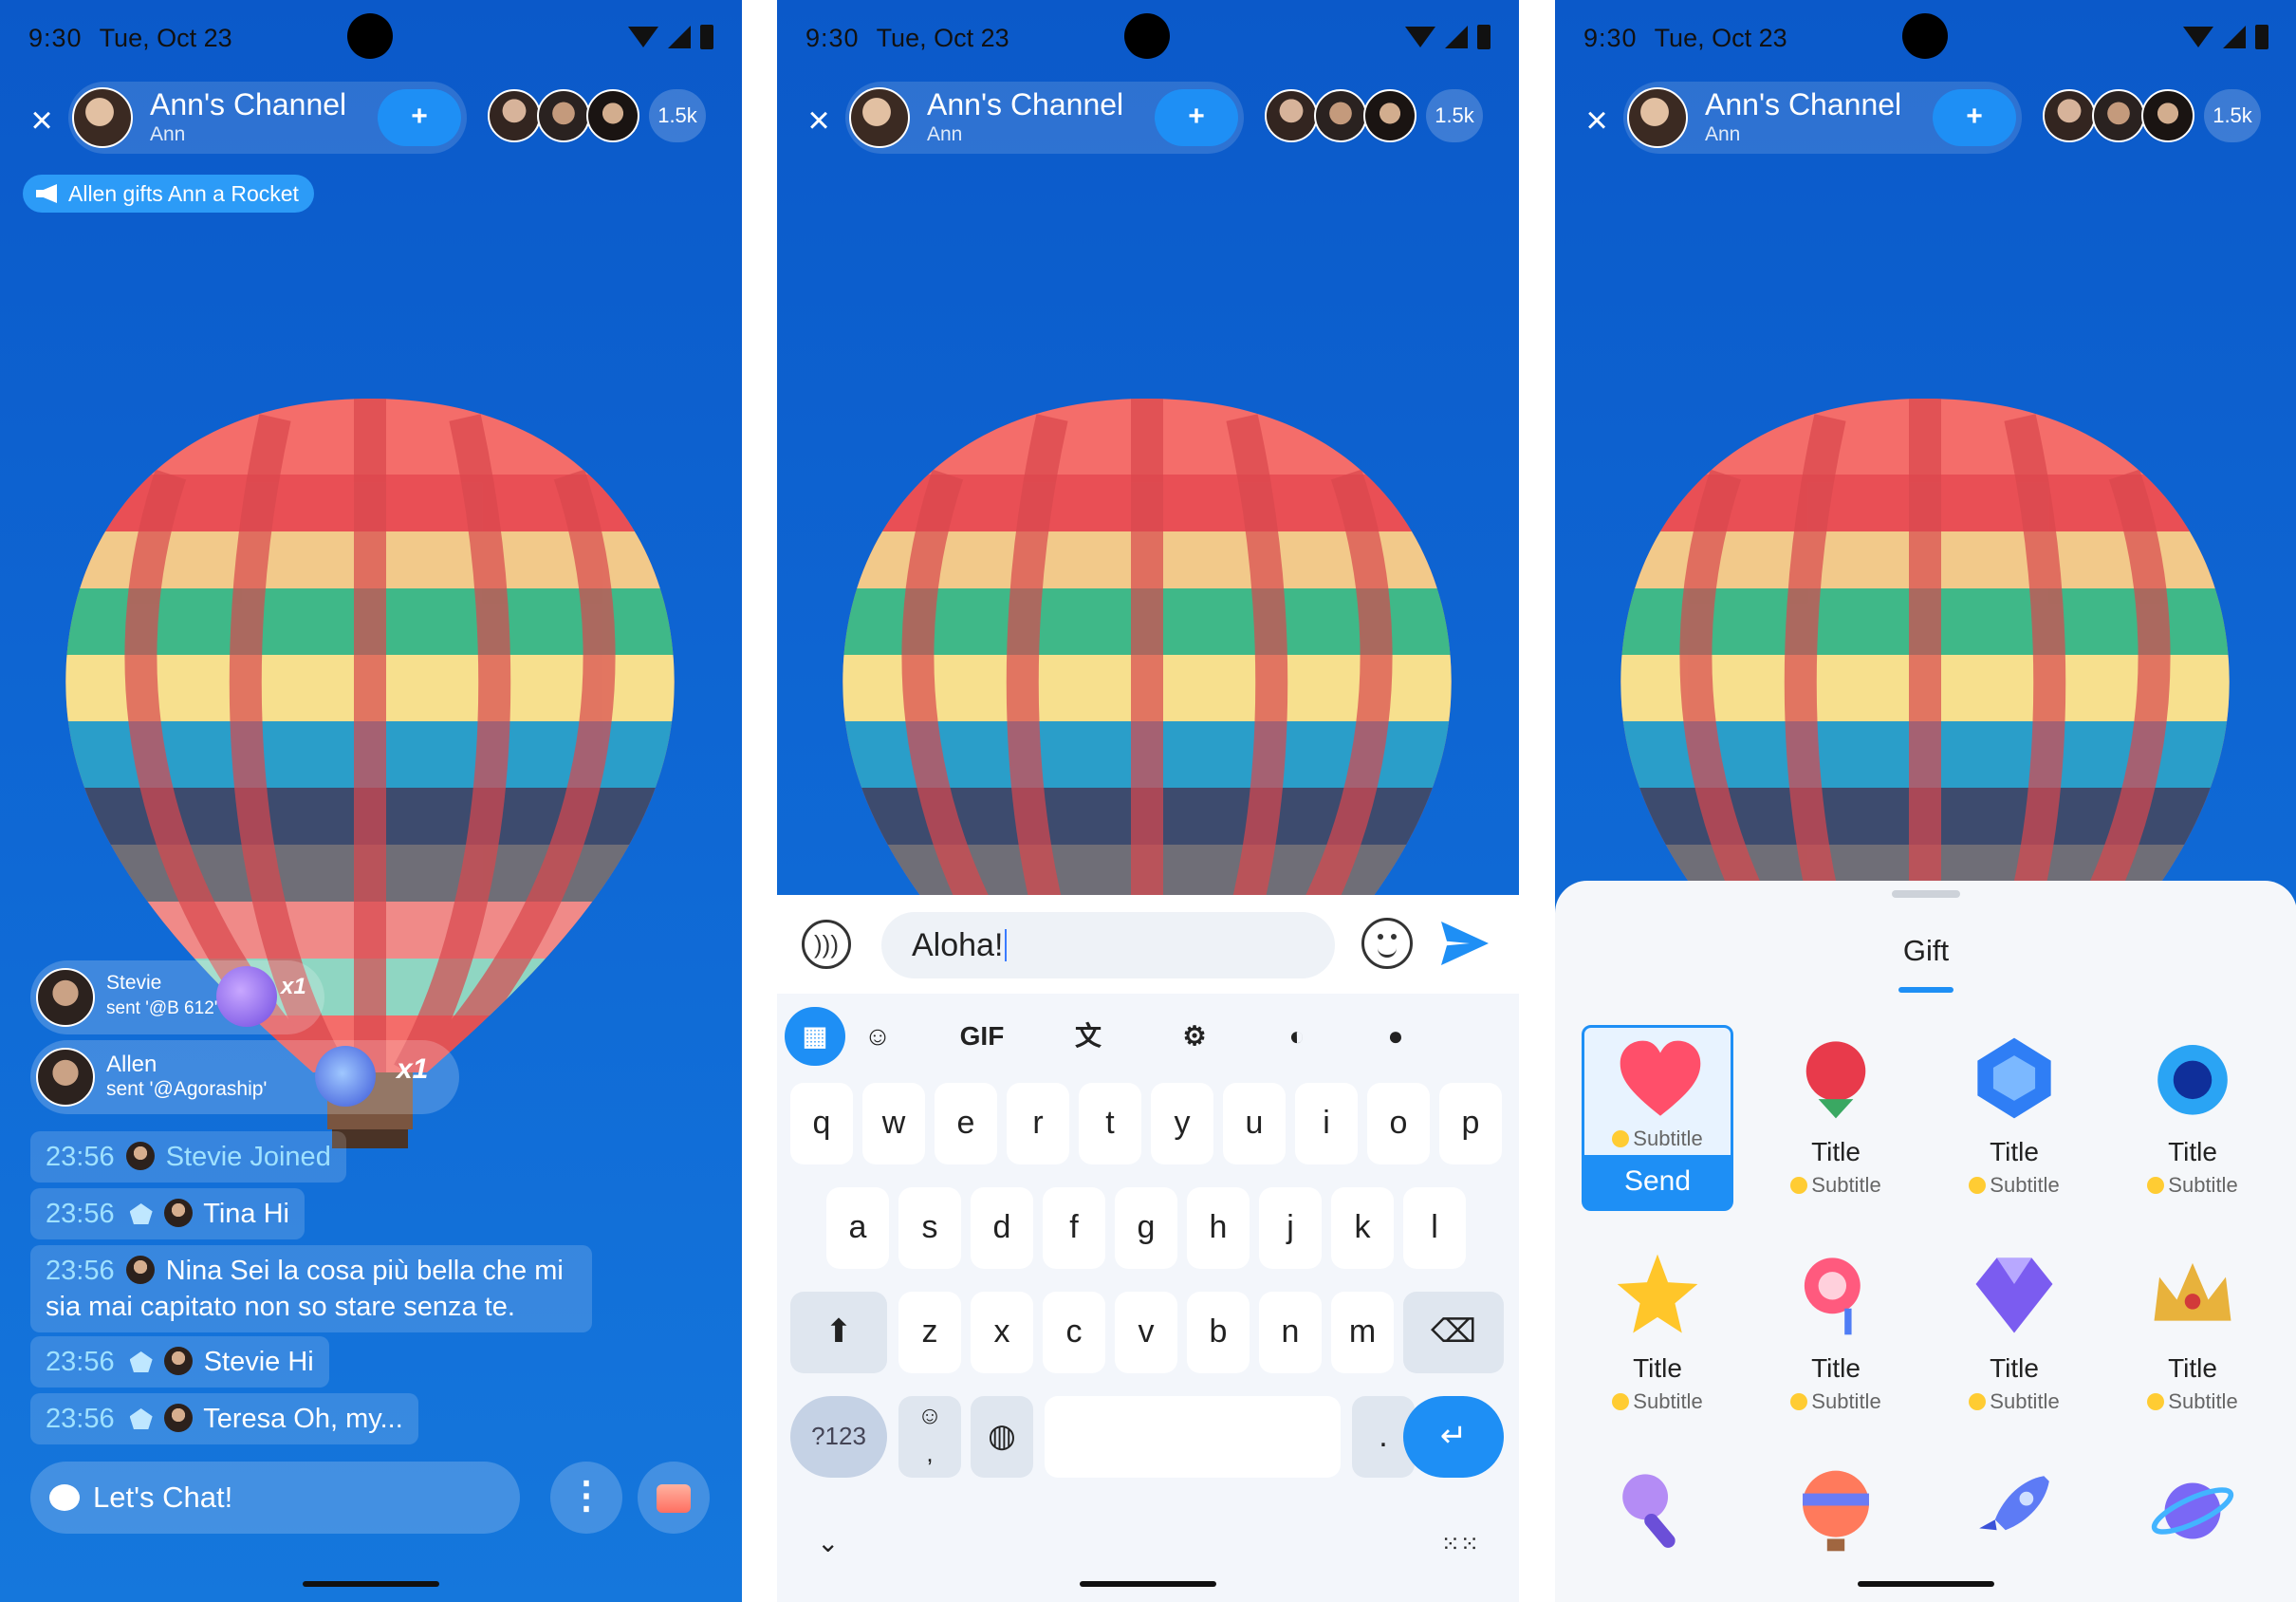 The height and width of the screenshot is (1602, 2296). I want to click on key-l: l, so click(1434, 1228).